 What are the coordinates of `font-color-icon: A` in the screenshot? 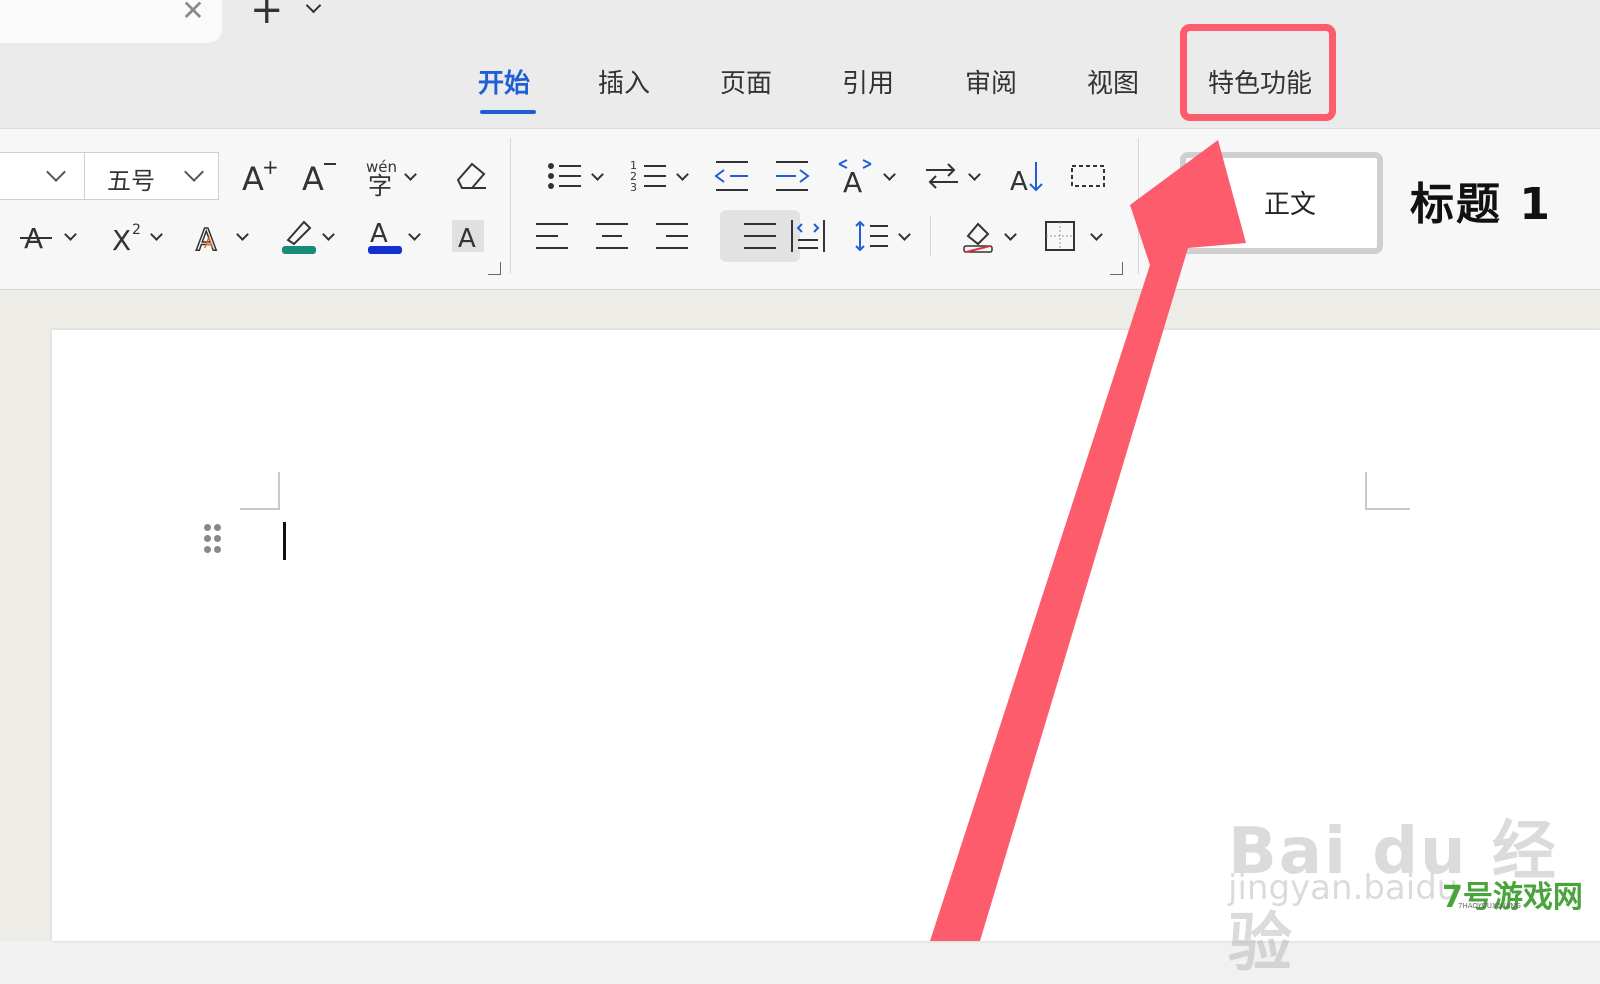 It's located at (387, 236).